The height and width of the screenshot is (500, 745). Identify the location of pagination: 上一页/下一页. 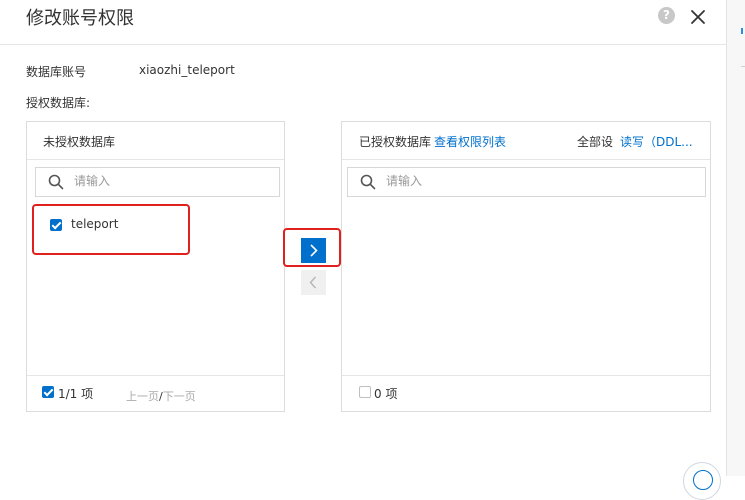
(161, 396).